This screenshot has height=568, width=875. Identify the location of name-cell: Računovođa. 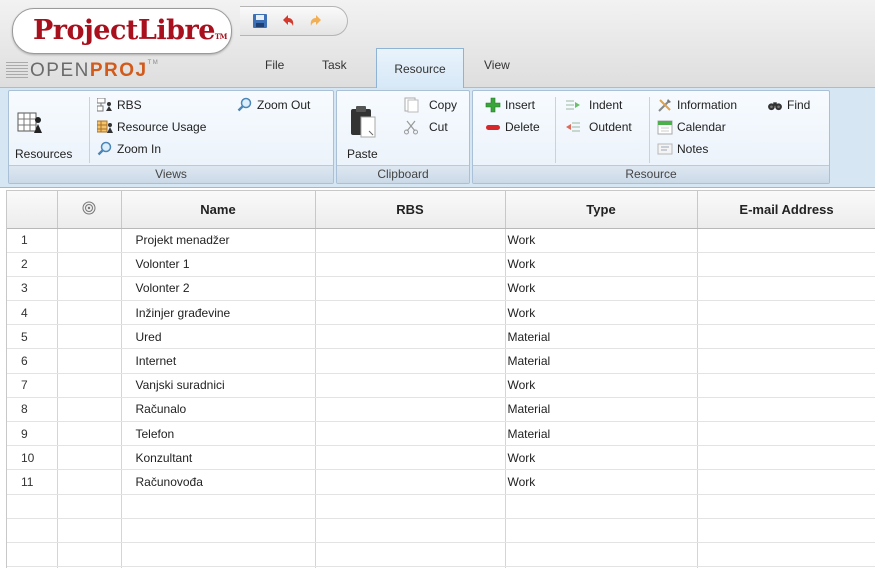
(218, 482).